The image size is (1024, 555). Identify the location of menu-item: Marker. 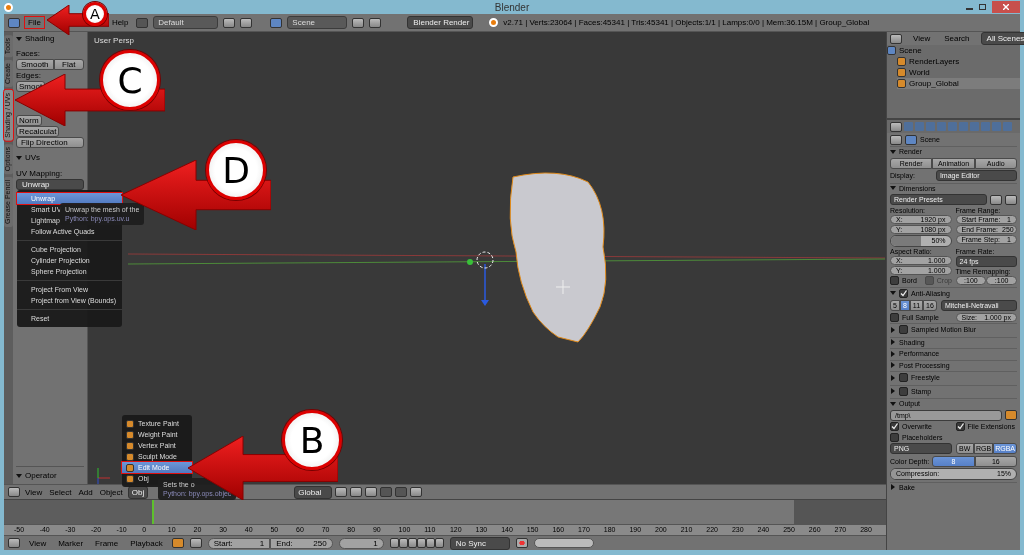
(71, 543).